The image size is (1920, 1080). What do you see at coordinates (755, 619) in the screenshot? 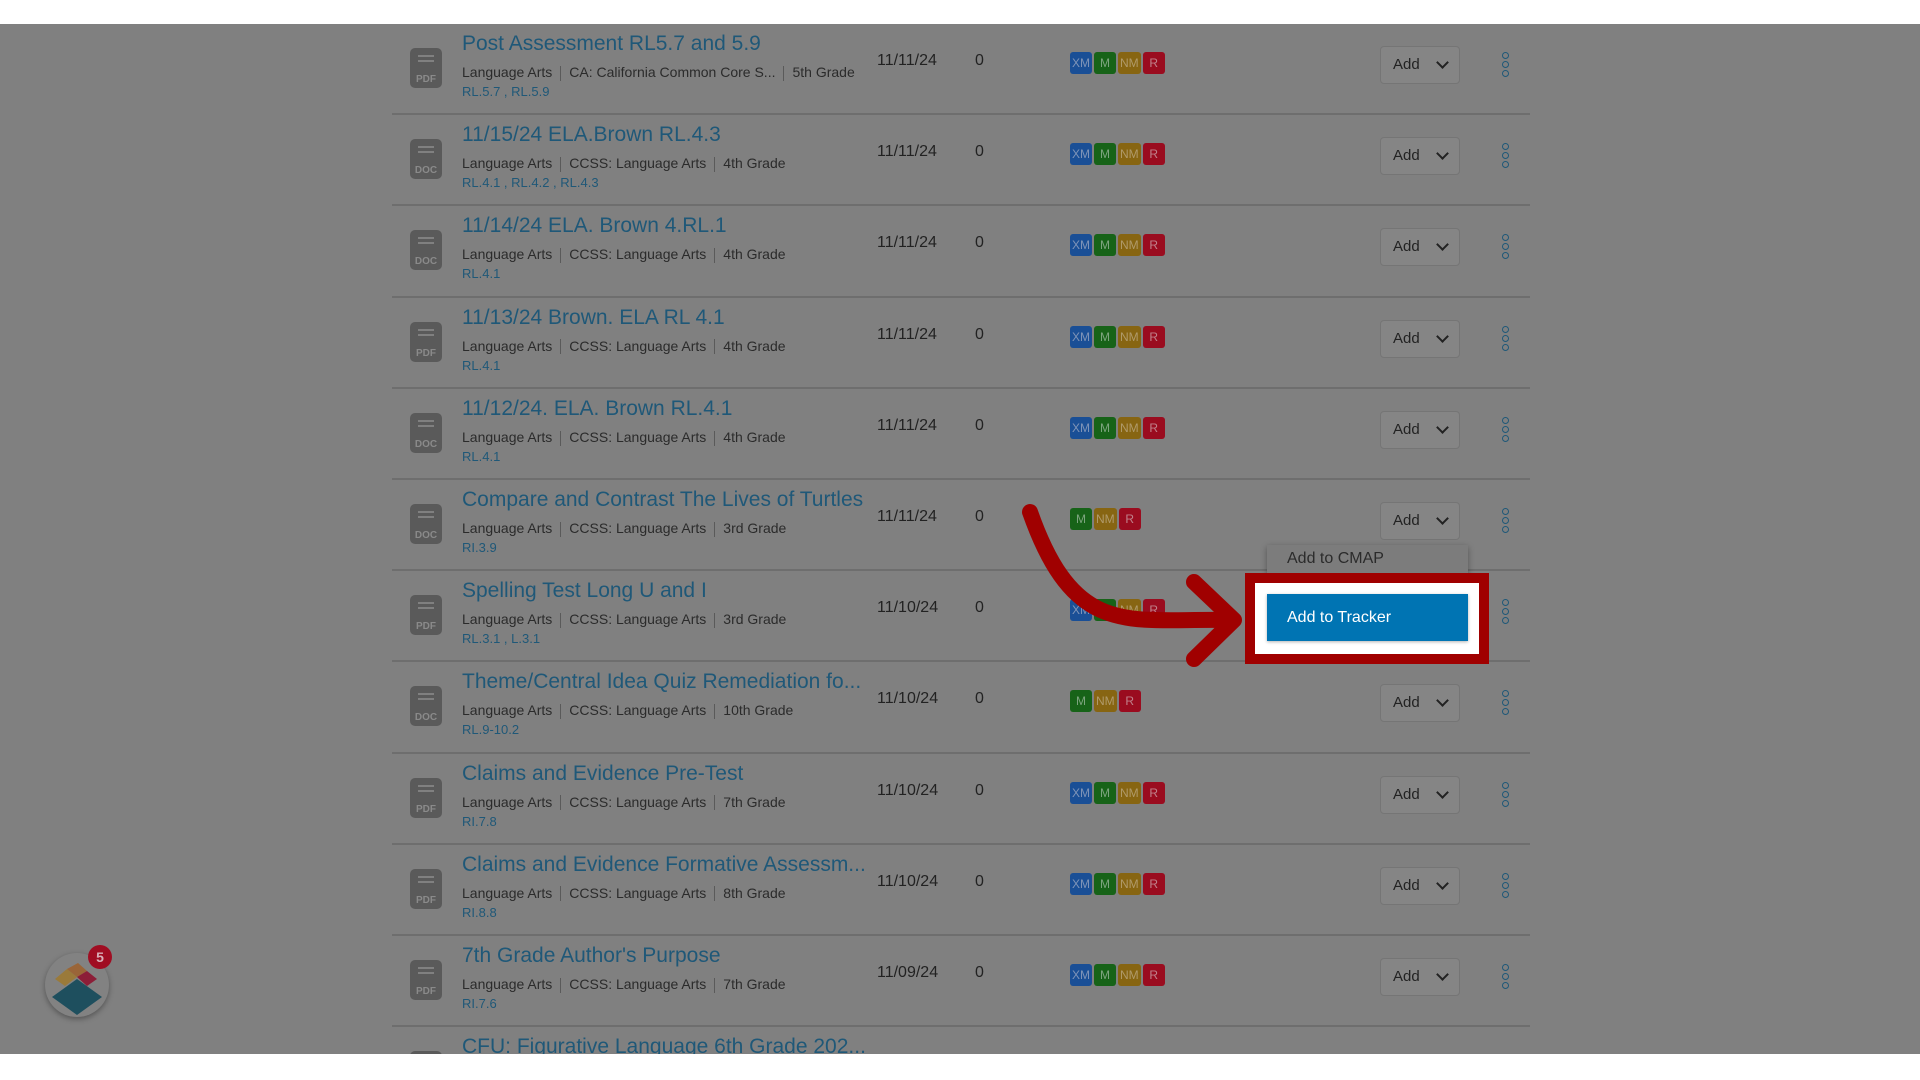
I see `grade: 3rd Grade` at bounding box center [755, 619].